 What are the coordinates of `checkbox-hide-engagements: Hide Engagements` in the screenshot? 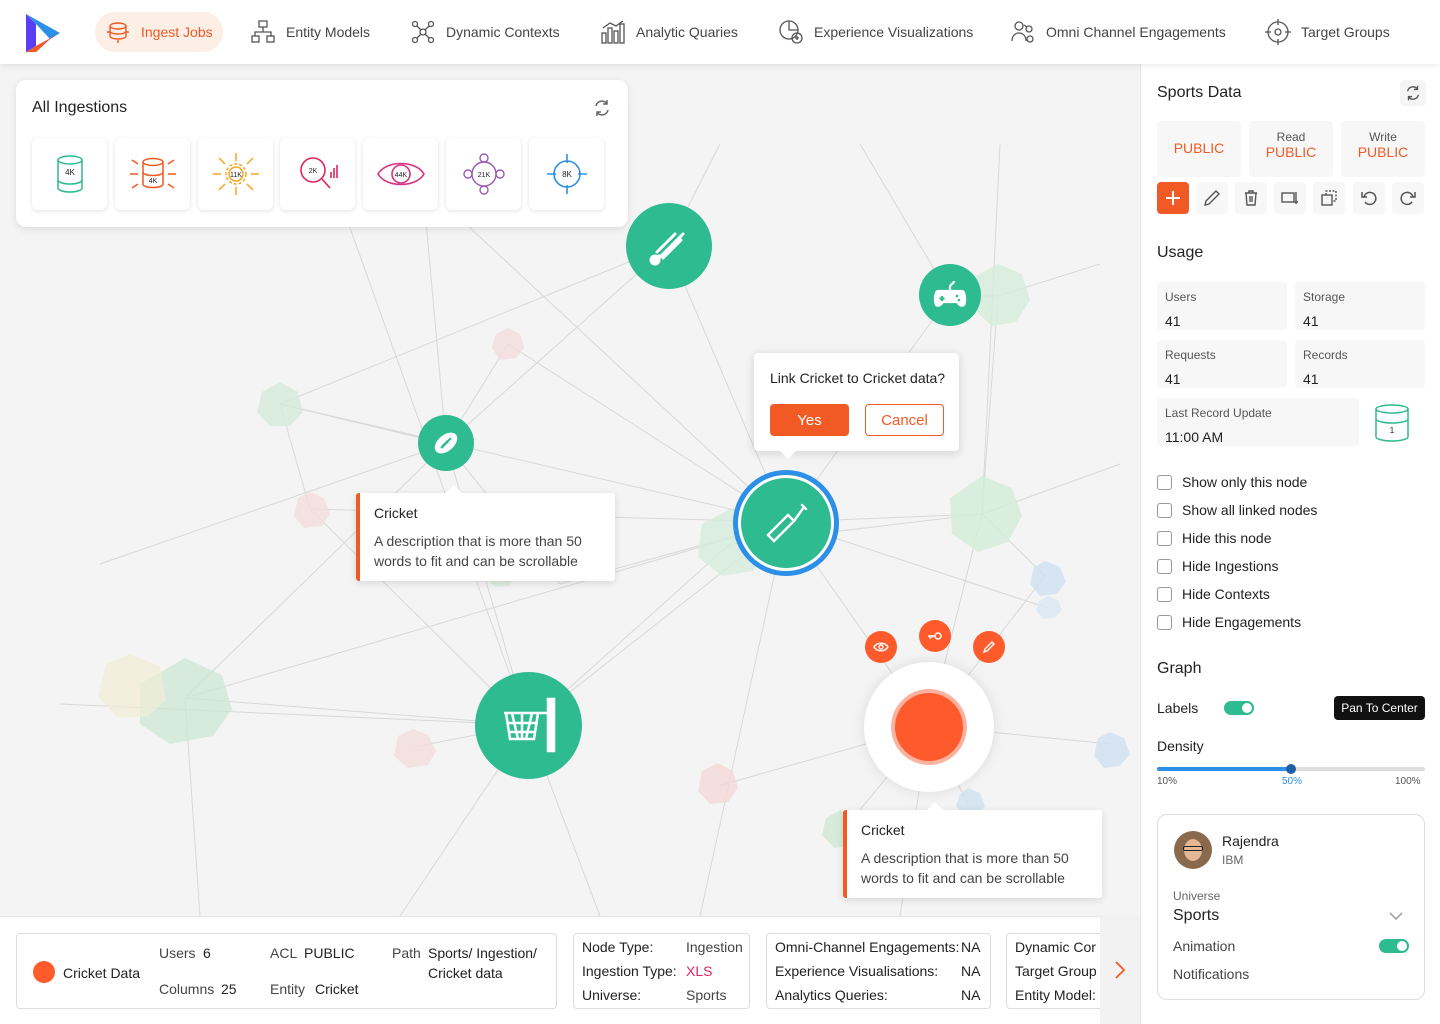 It's located at (1229, 622).